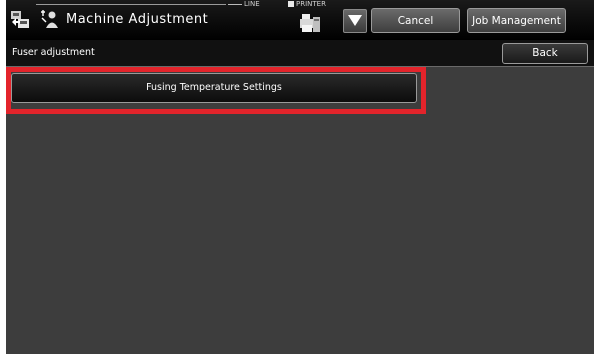  What do you see at coordinates (50, 19) in the screenshot?
I see `user-setting-icon` at bounding box center [50, 19].